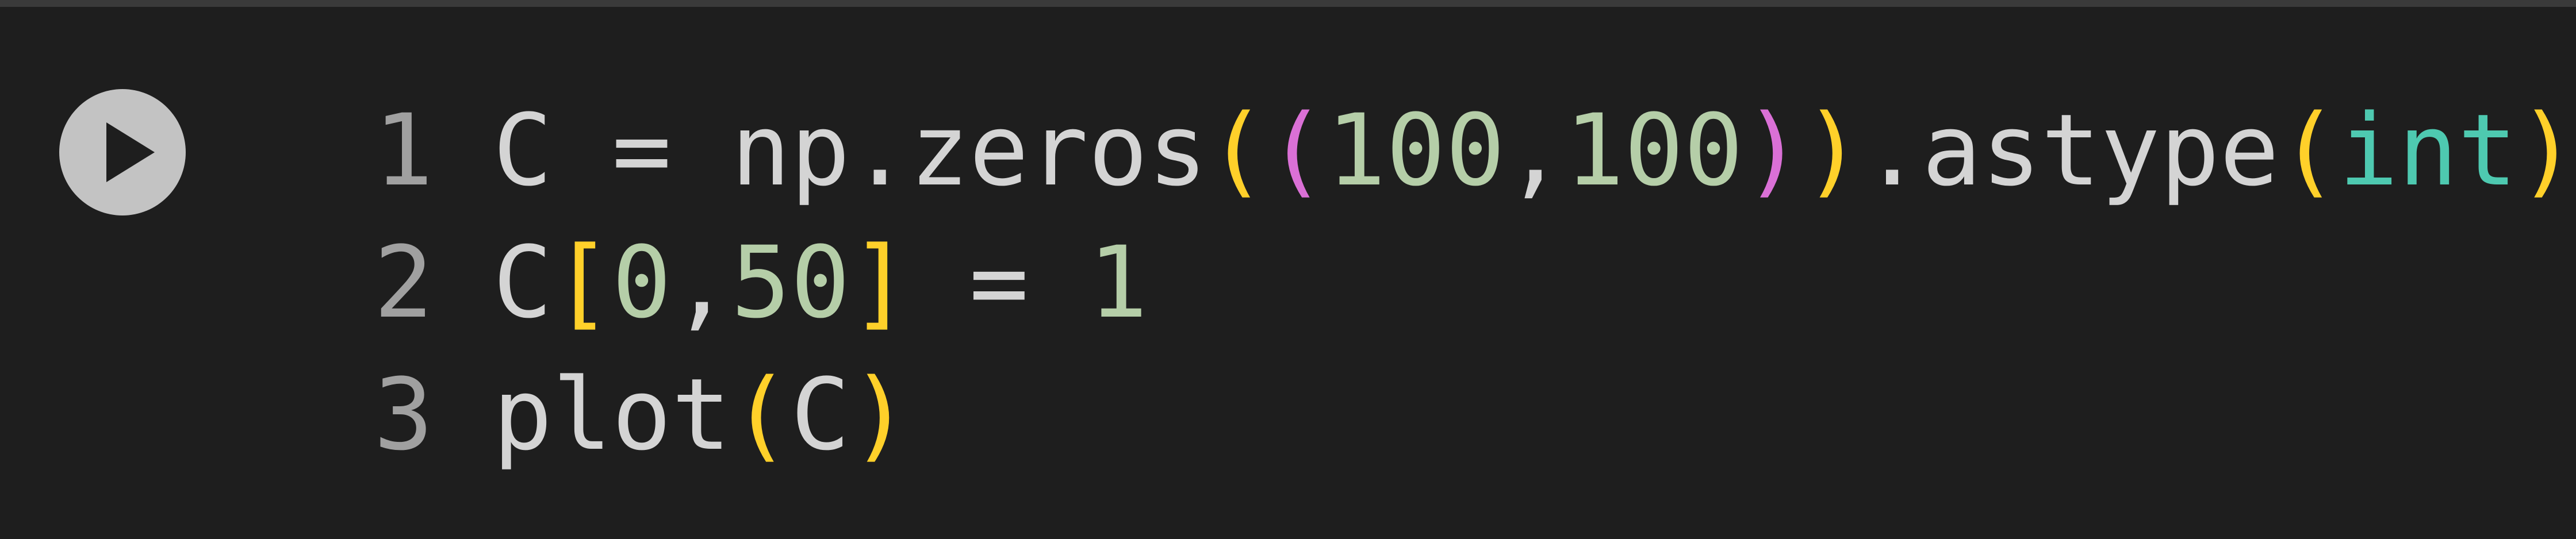 The height and width of the screenshot is (539, 2576). What do you see at coordinates (130, 152) in the screenshot?
I see `play-icon` at bounding box center [130, 152].